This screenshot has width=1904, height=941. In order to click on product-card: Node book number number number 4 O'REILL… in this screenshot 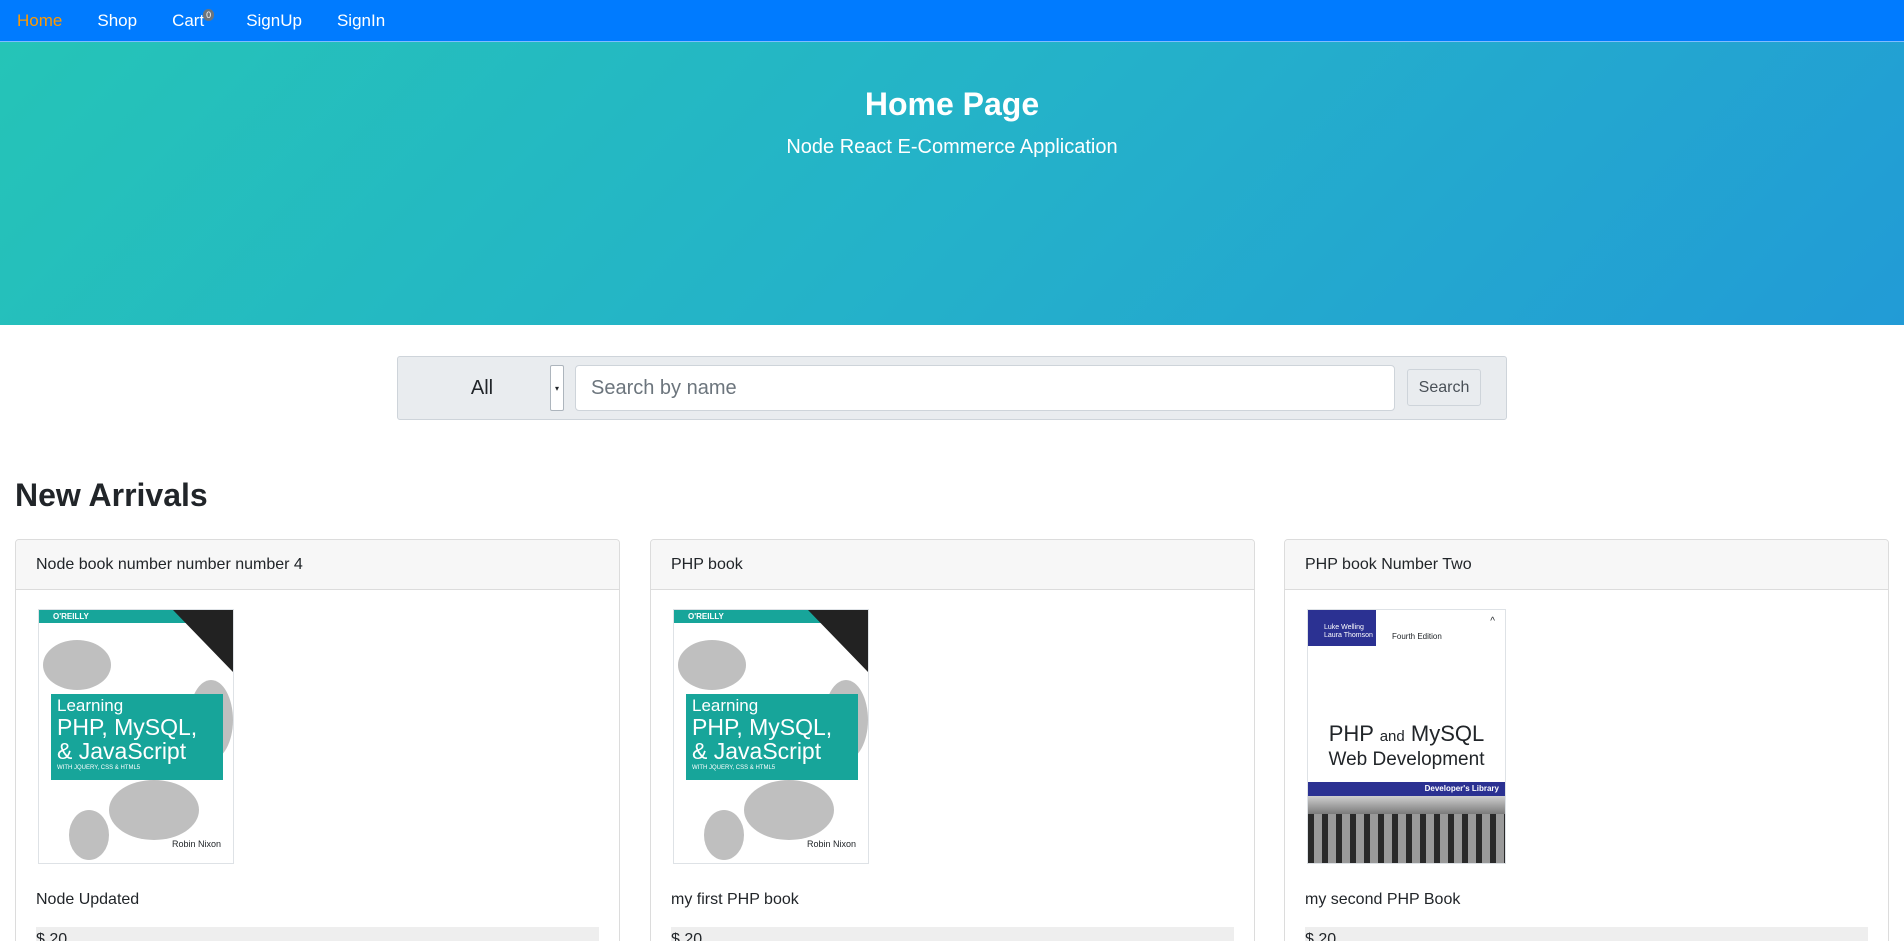, I will do `click(317, 740)`.